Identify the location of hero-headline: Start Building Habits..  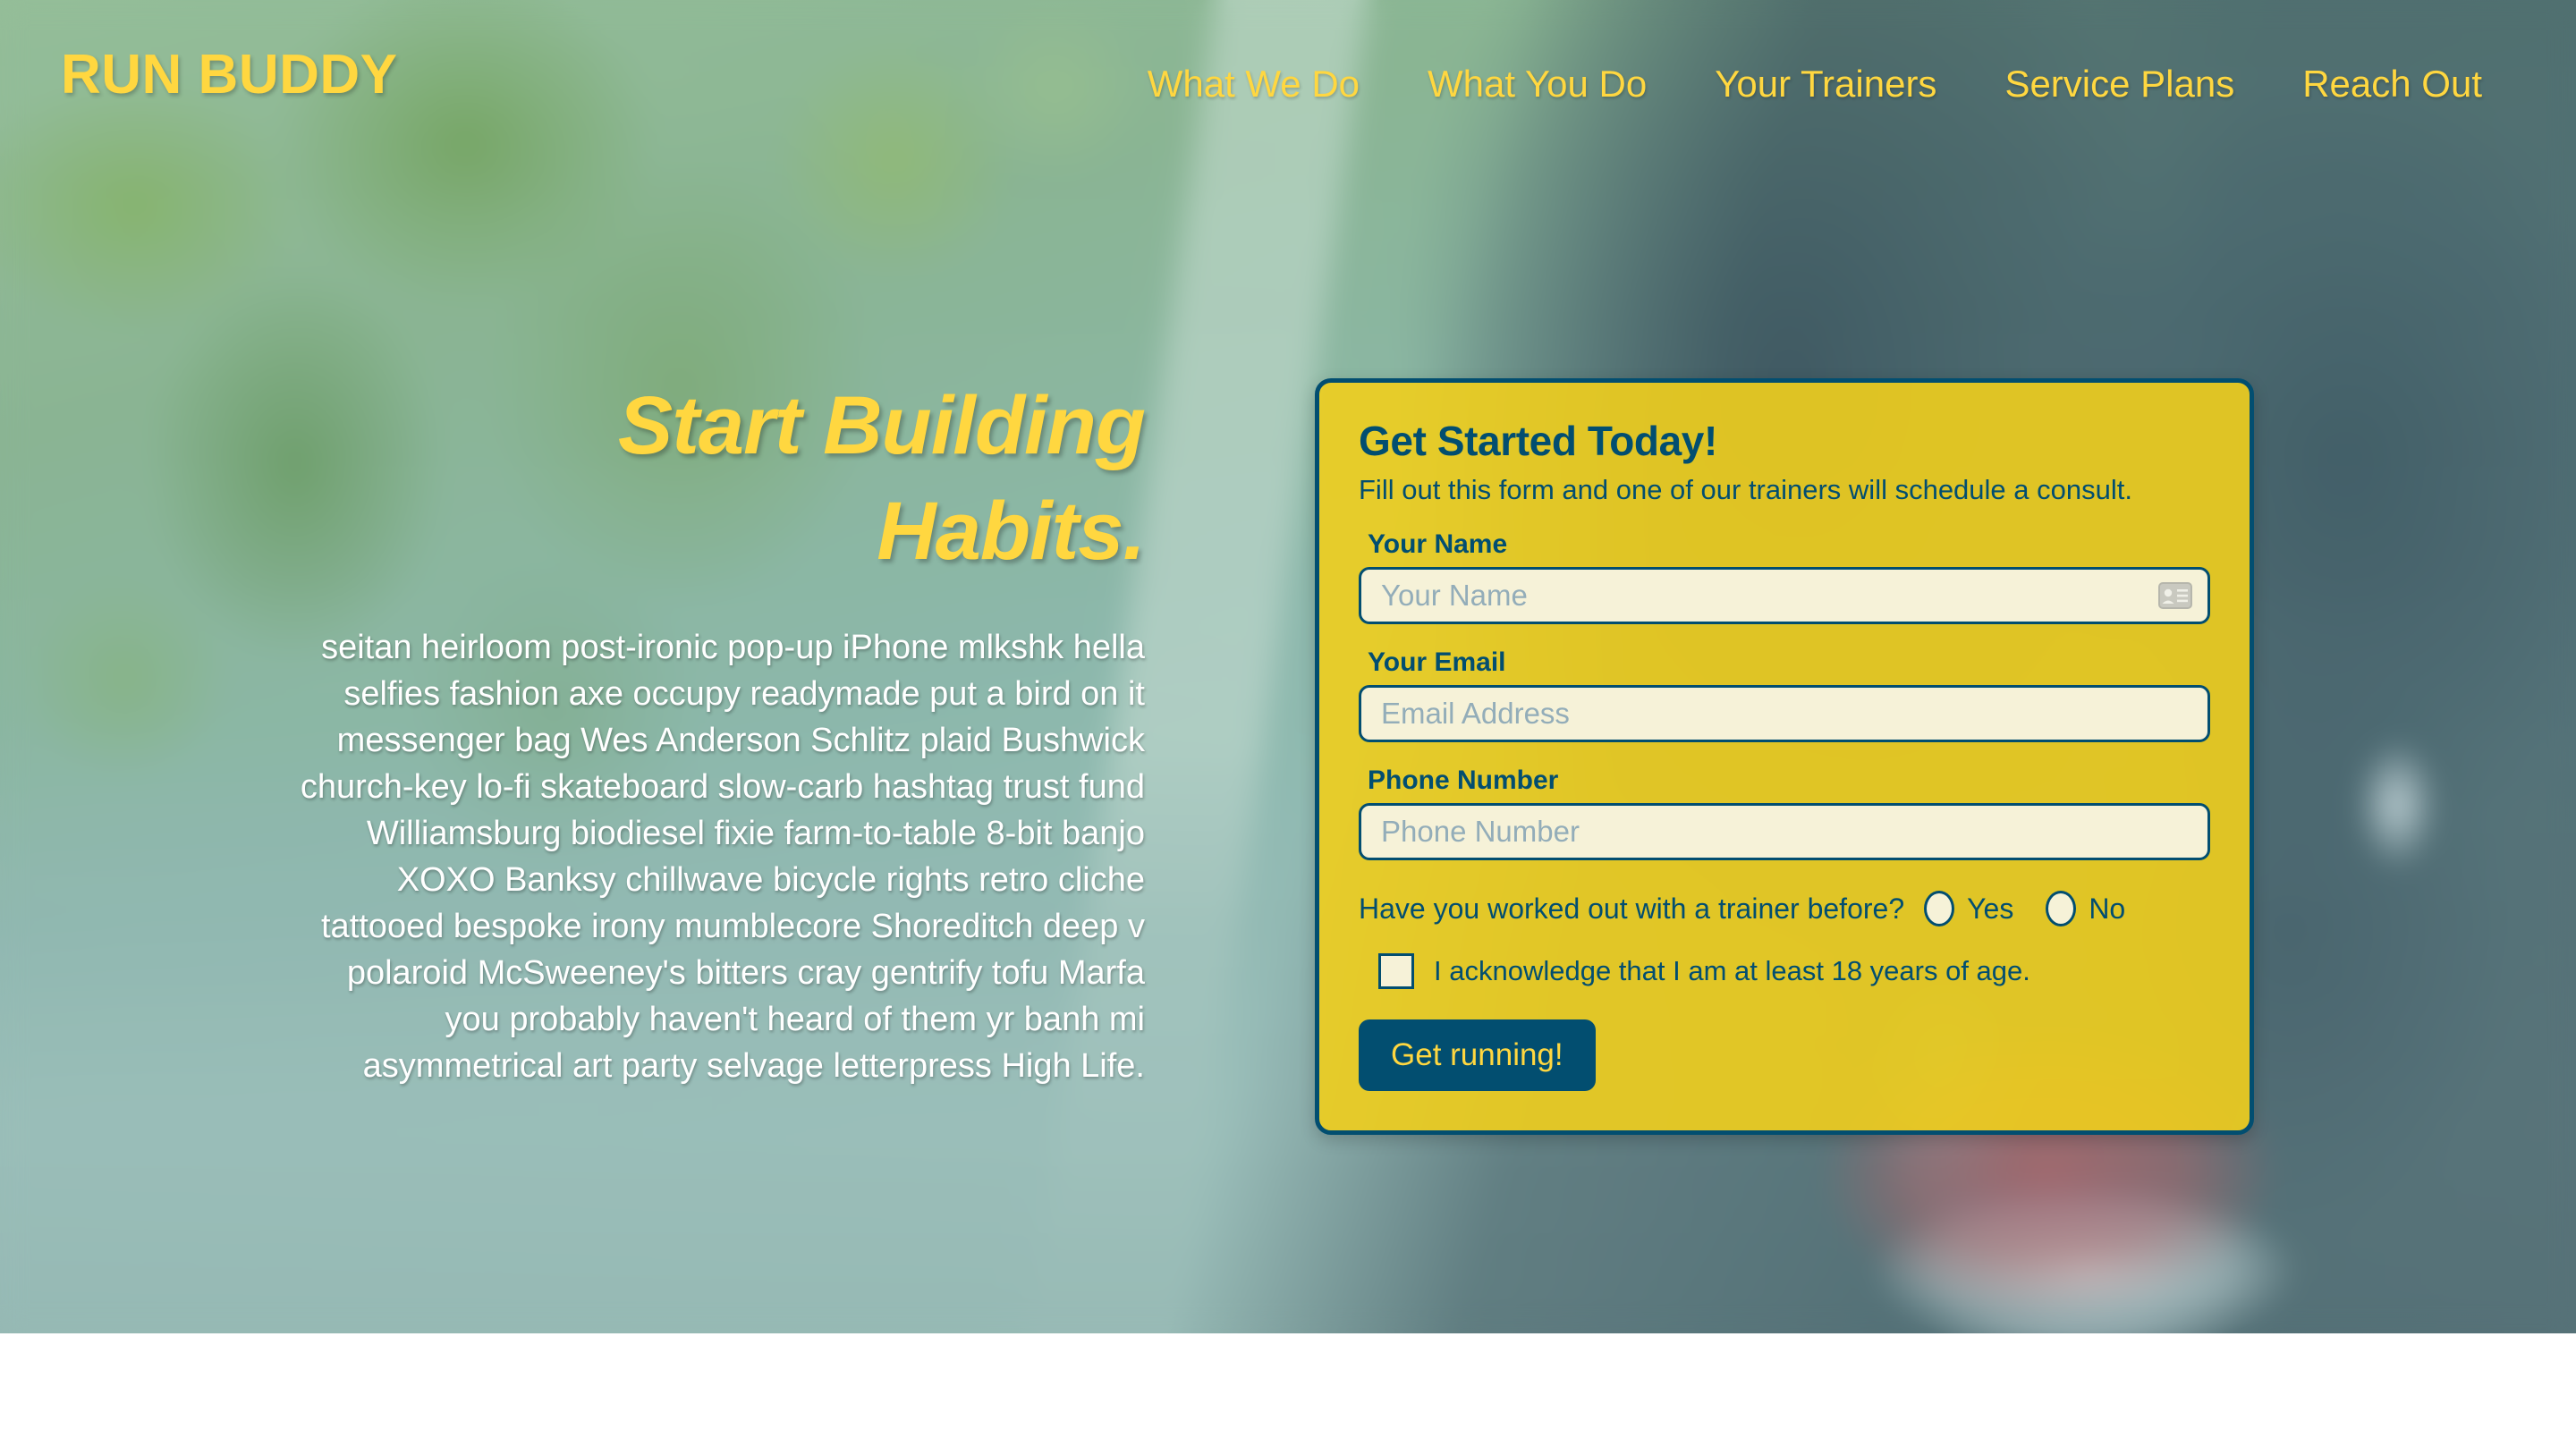
(720, 479).